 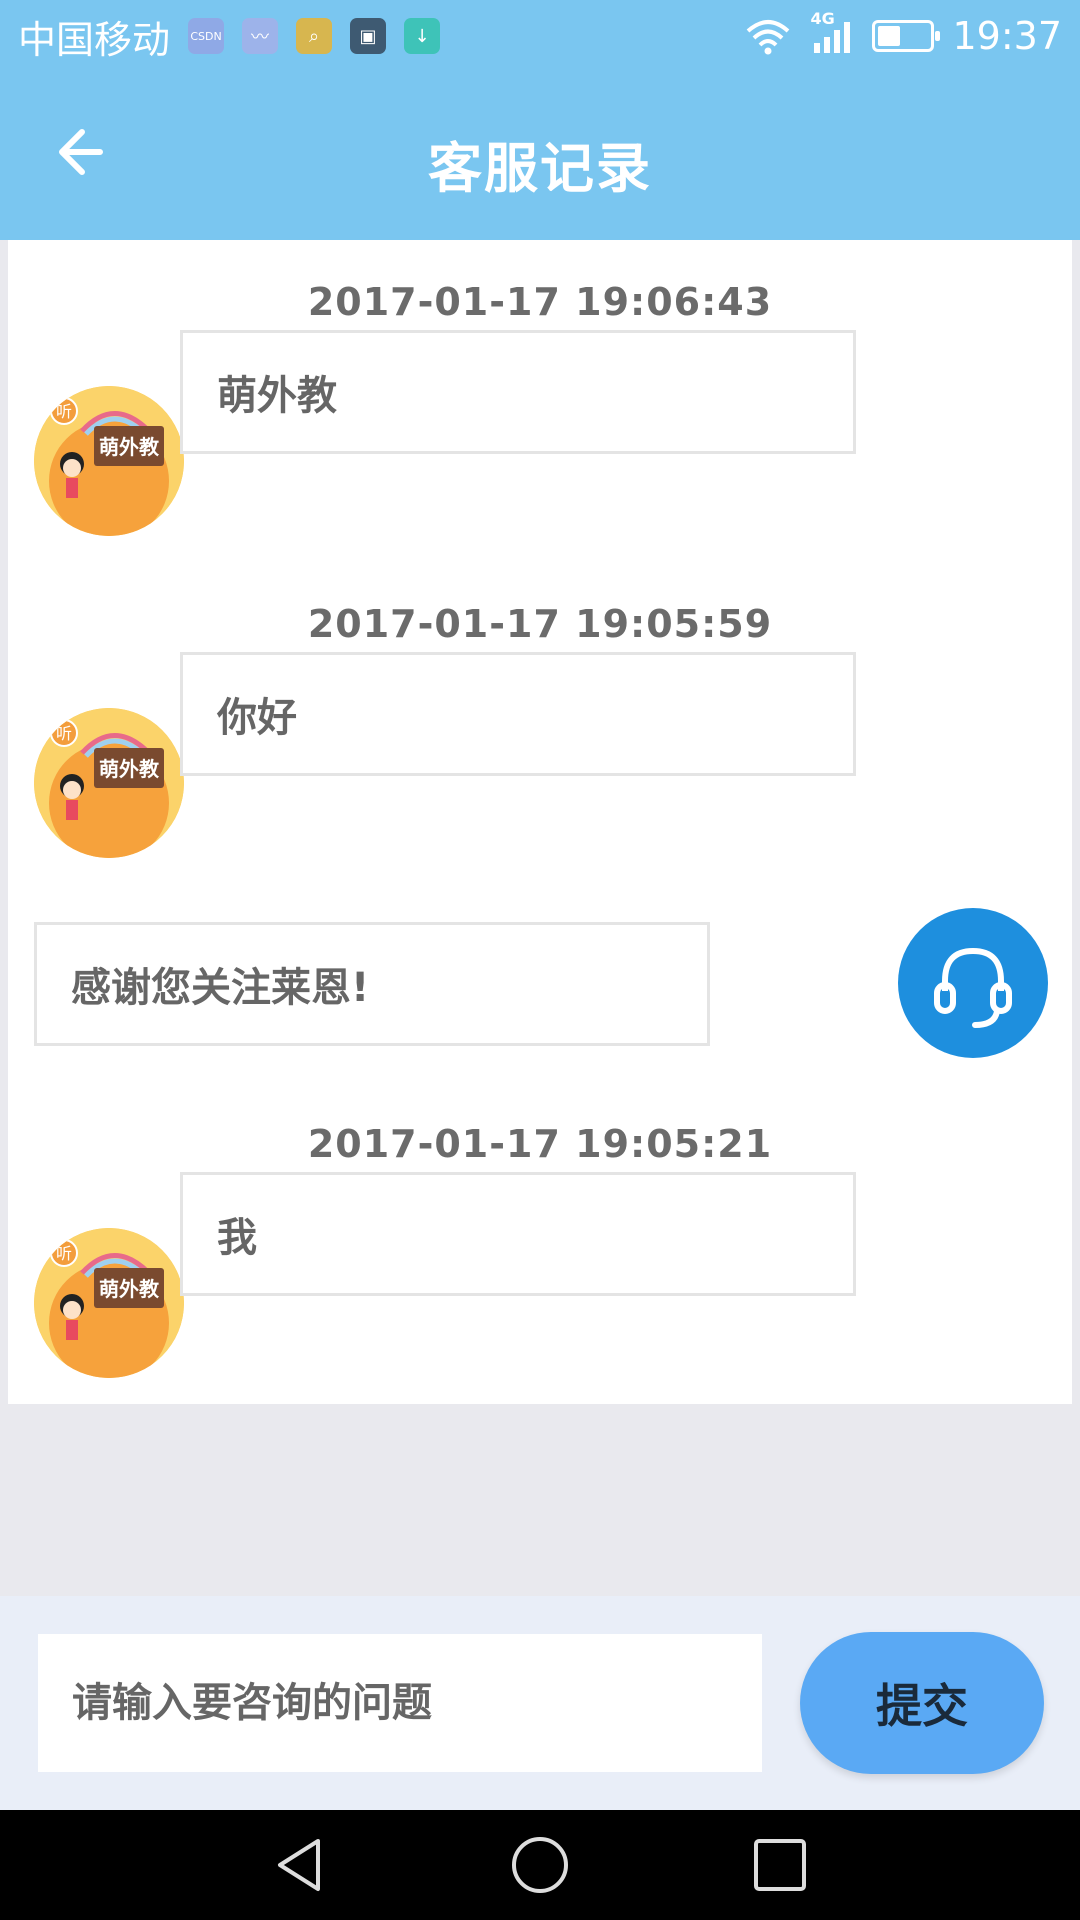 I want to click on headset-icon, so click(x=973, y=987).